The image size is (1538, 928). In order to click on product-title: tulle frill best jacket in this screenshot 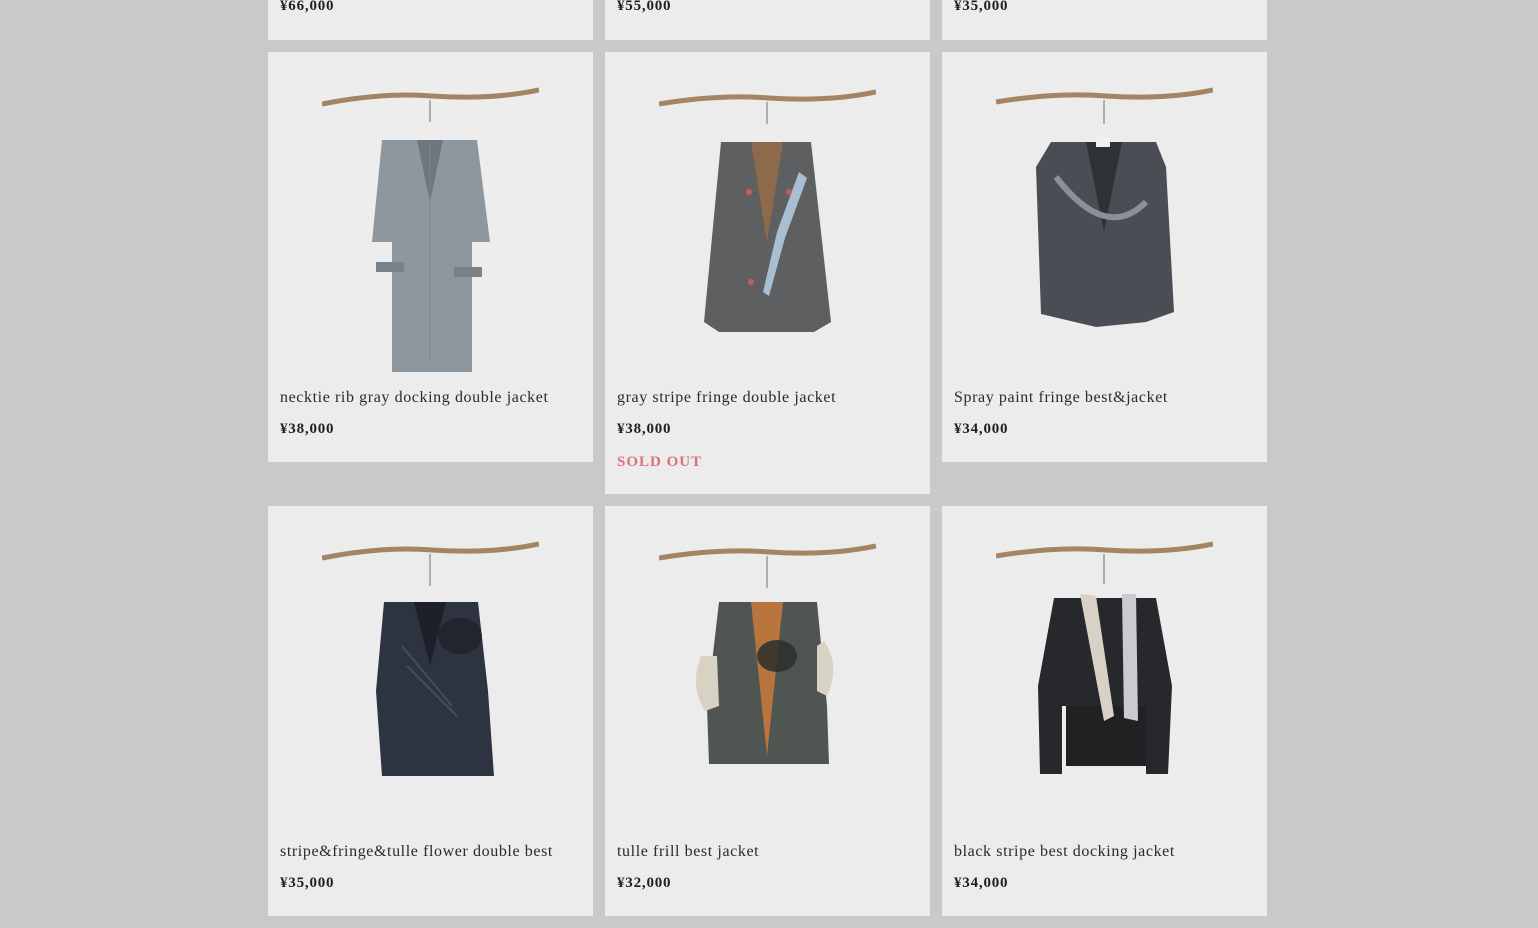, I will do `click(688, 852)`.